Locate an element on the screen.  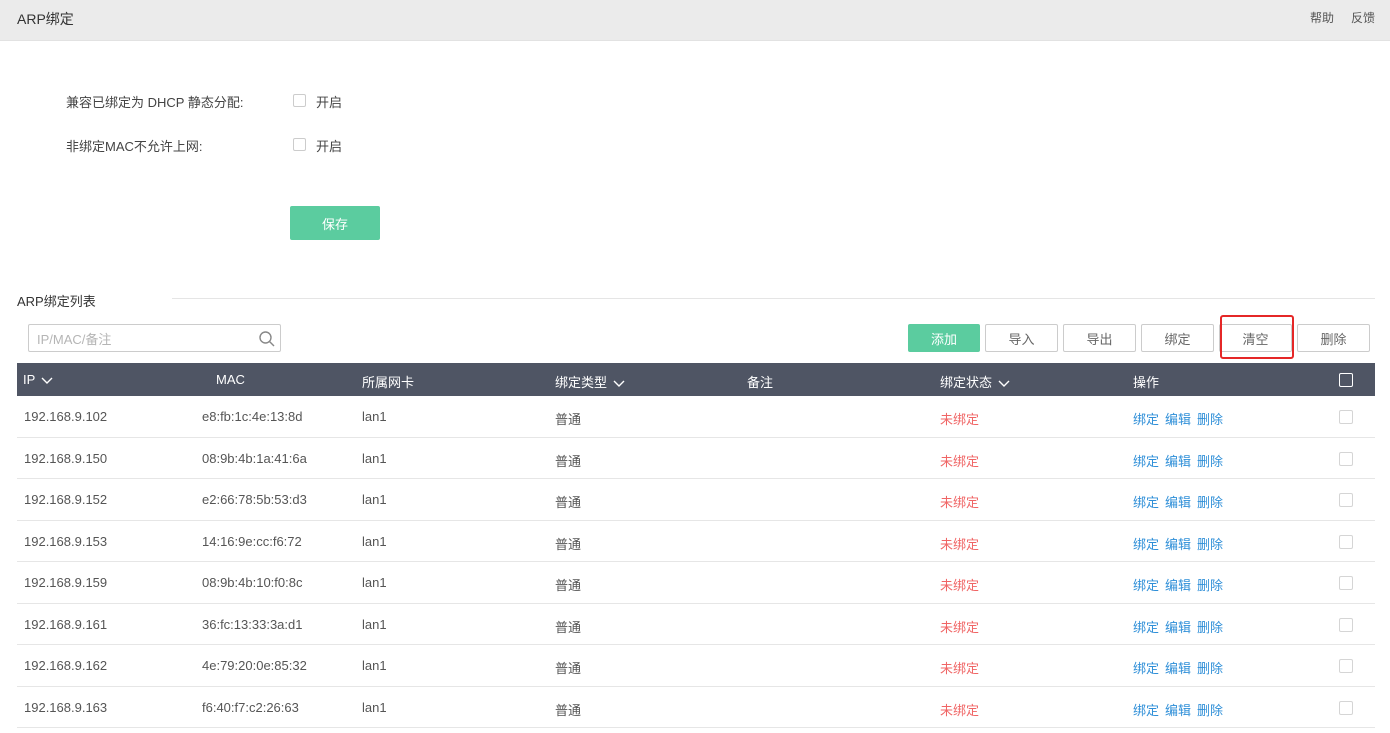
feedback-link: 反馈 is located at coordinates (1363, 17).